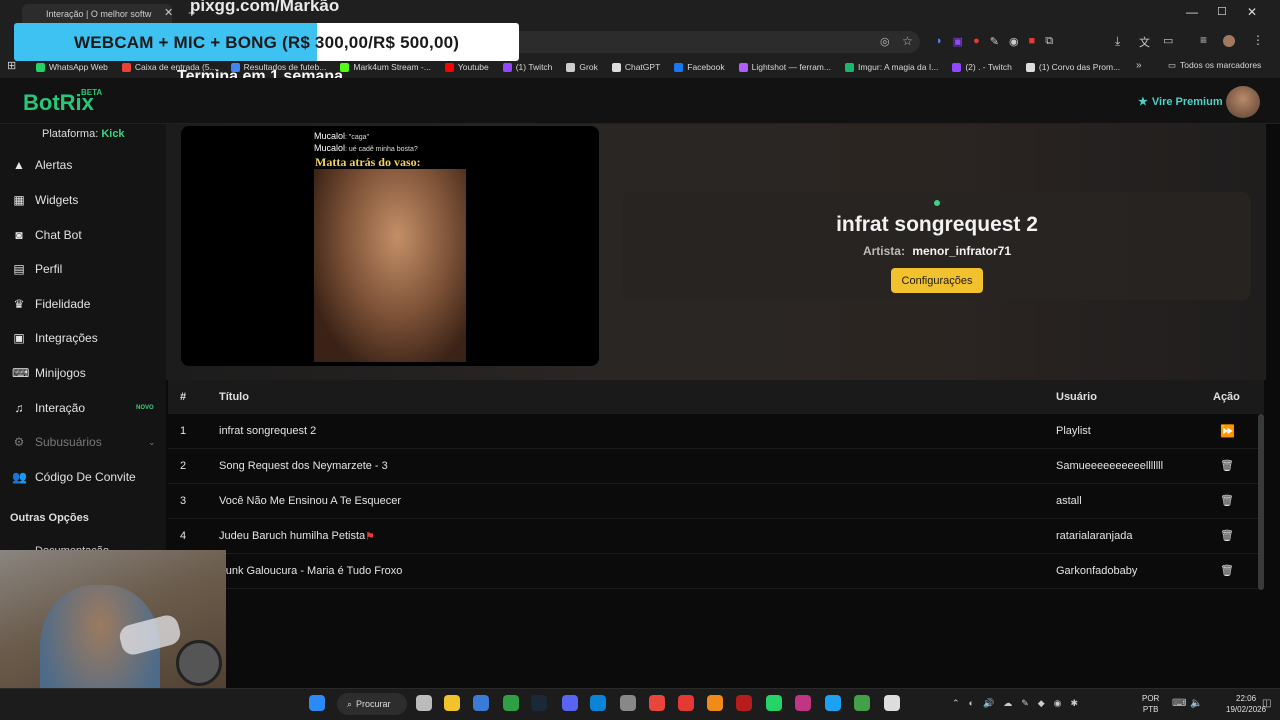  Describe the element at coordinates (466, 67) in the screenshot. I see `bookmark-item: Youtube` at that location.